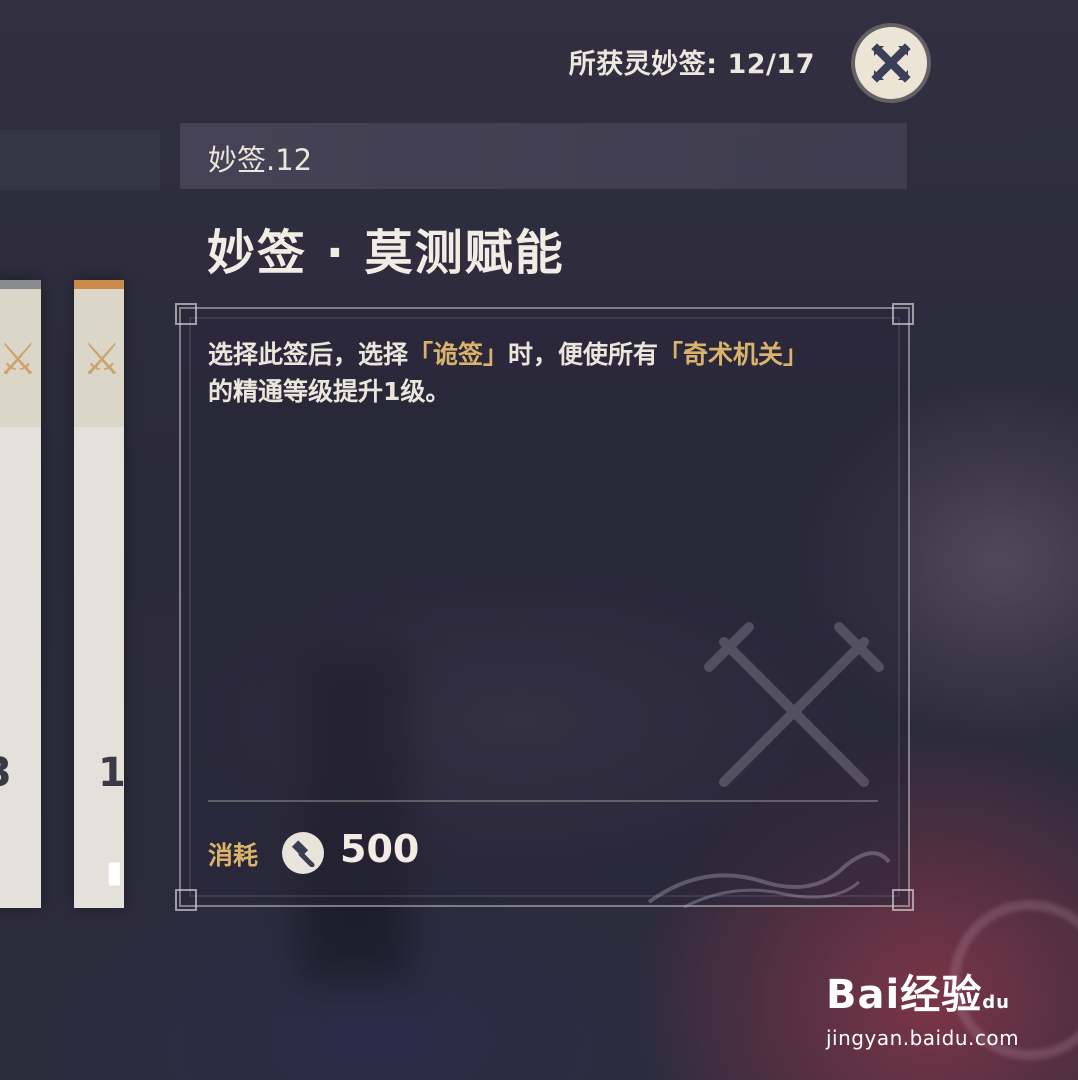 The image size is (1078, 1080). Describe the element at coordinates (6, 773) in the screenshot. I see `side-card-number: 3` at that location.